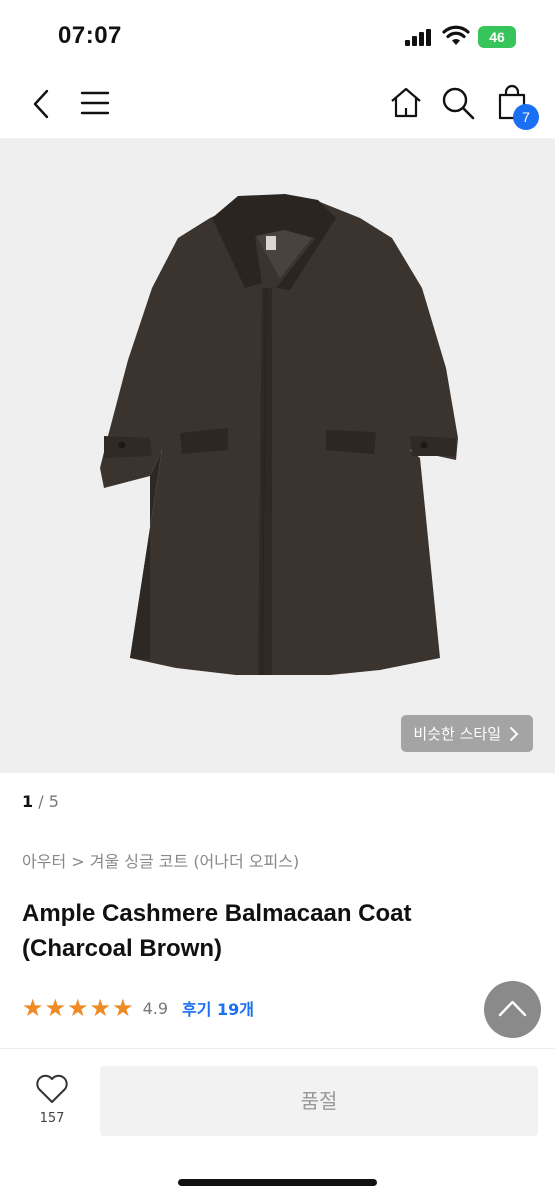 The height and width of the screenshot is (1200, 555). Describe the element at coordinates (457, 734) in the screenshot. I see `similar-style-label: 비슷한 스타일` at that location.